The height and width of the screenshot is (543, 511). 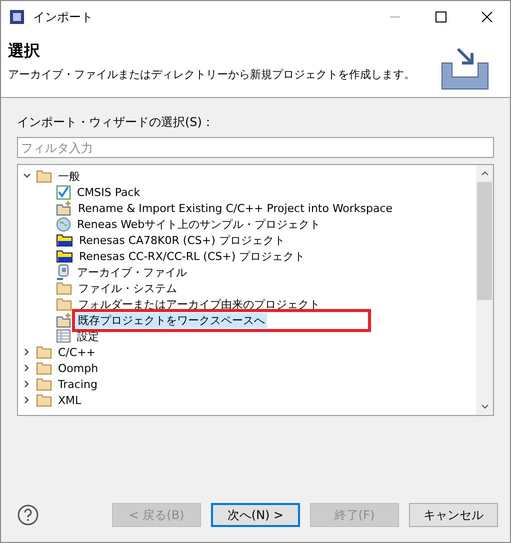 I want to click on tree-item: アーカイブ・ファイル, so click(x=132, y=272).